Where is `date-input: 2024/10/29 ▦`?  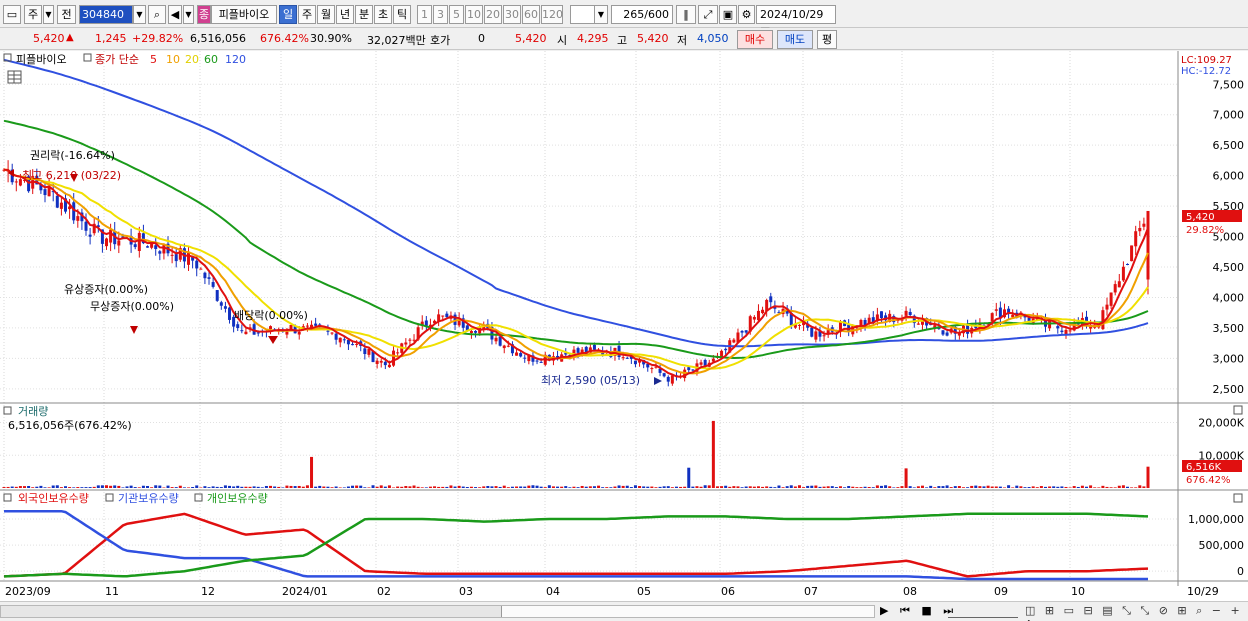 date-input: 2024/10/29 ▦ is located at coordinates (796, 21).